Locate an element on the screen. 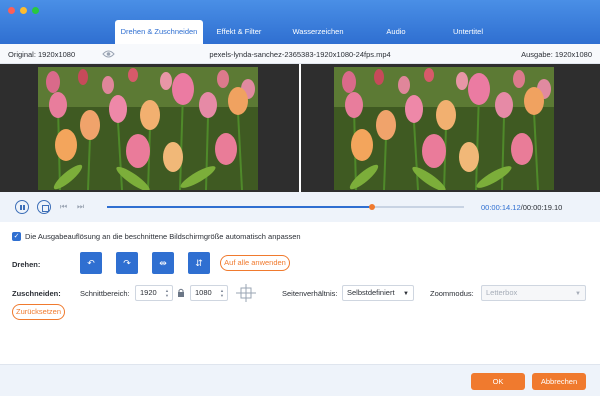 This screenshot has height=396, width=600. time-display: 00:00:14.12/00:00:19.10 is located at coordinates (521, 207).